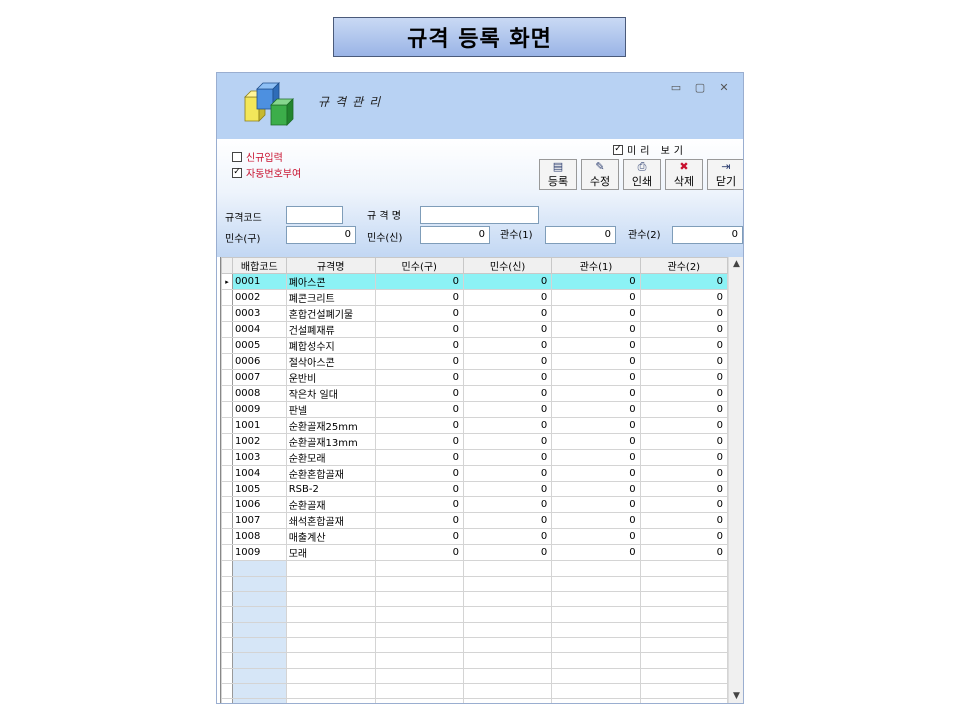  Describe the element at coordinates (259, 473) in the screenshot. I see `table-cell: 1004` at that location.